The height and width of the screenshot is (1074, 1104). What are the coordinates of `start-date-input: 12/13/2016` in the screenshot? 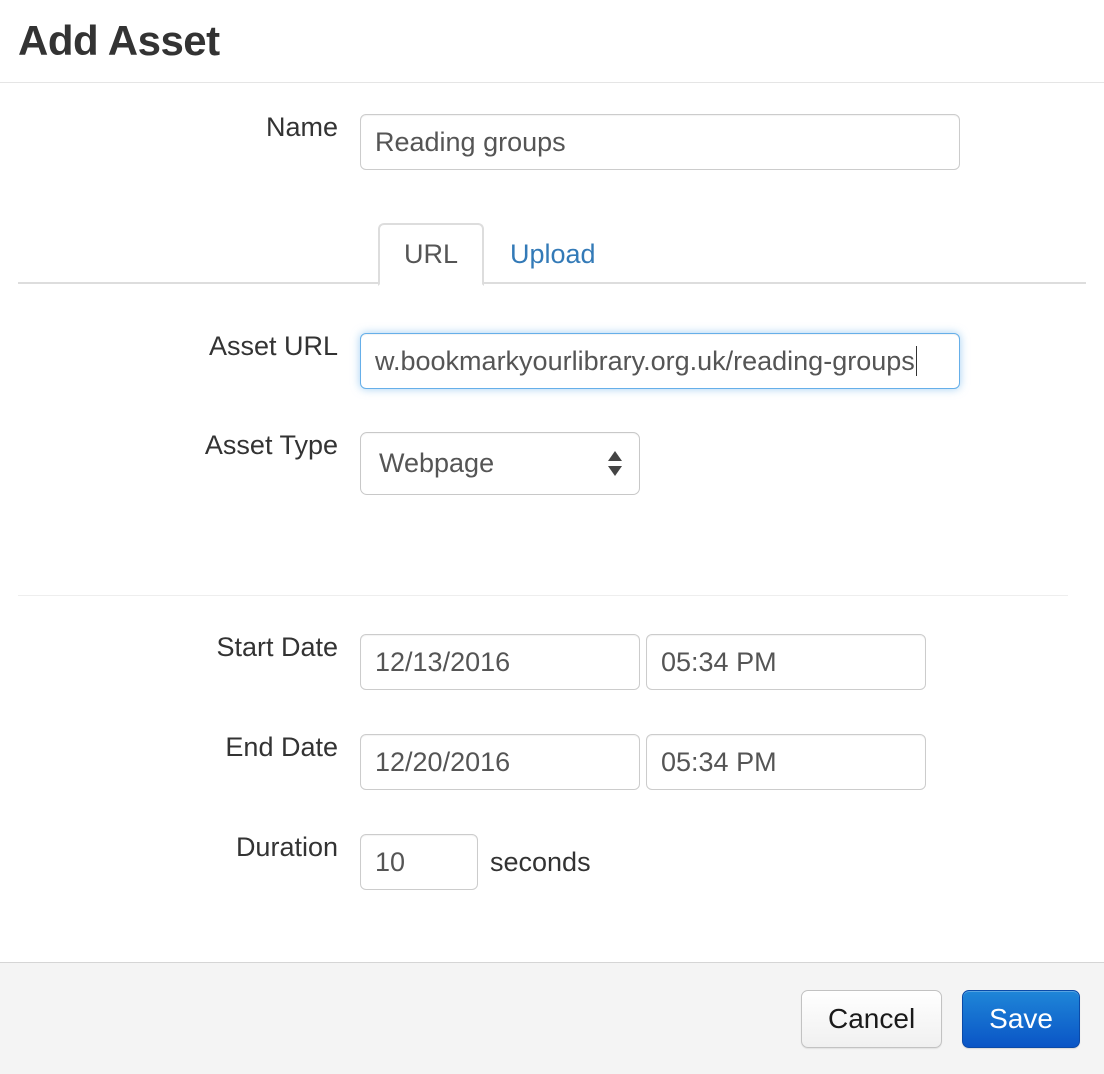 It's located at (500, 662).